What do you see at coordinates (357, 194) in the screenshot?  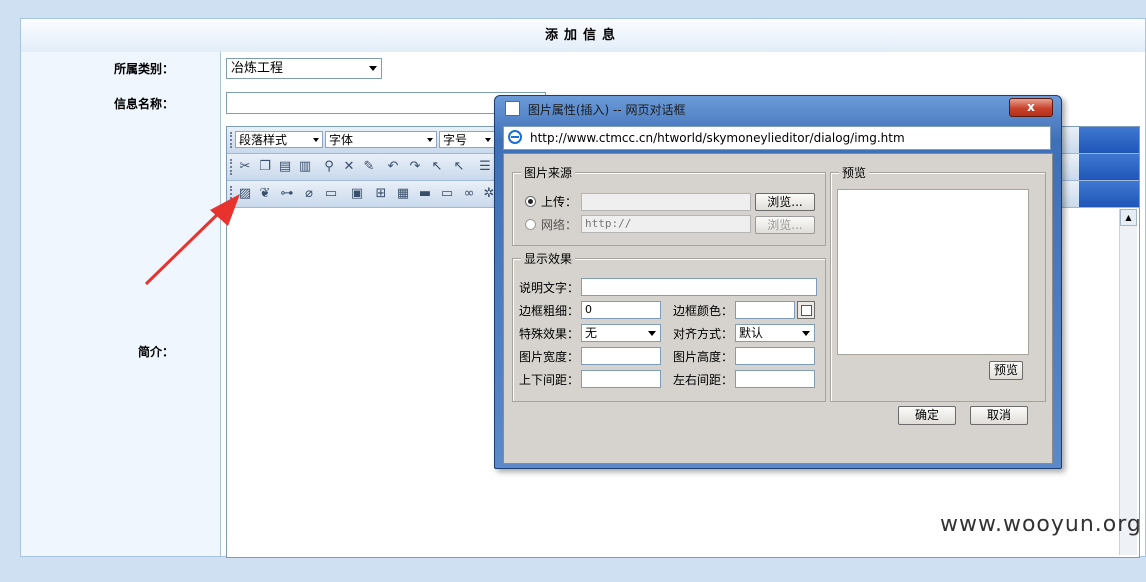 I see `gallery-icon: ▣` at bounding box center [357, 194].